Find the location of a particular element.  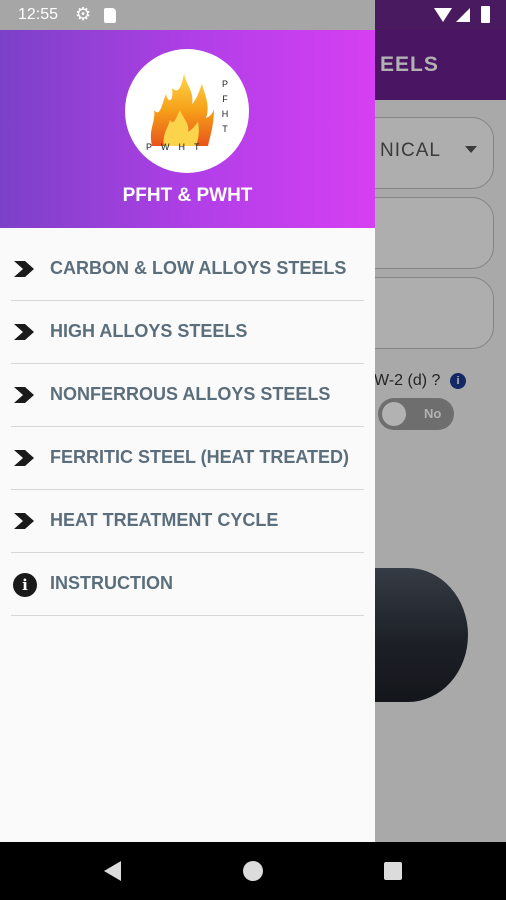

status-time: 12:55 is located at coordinates (38, 14).